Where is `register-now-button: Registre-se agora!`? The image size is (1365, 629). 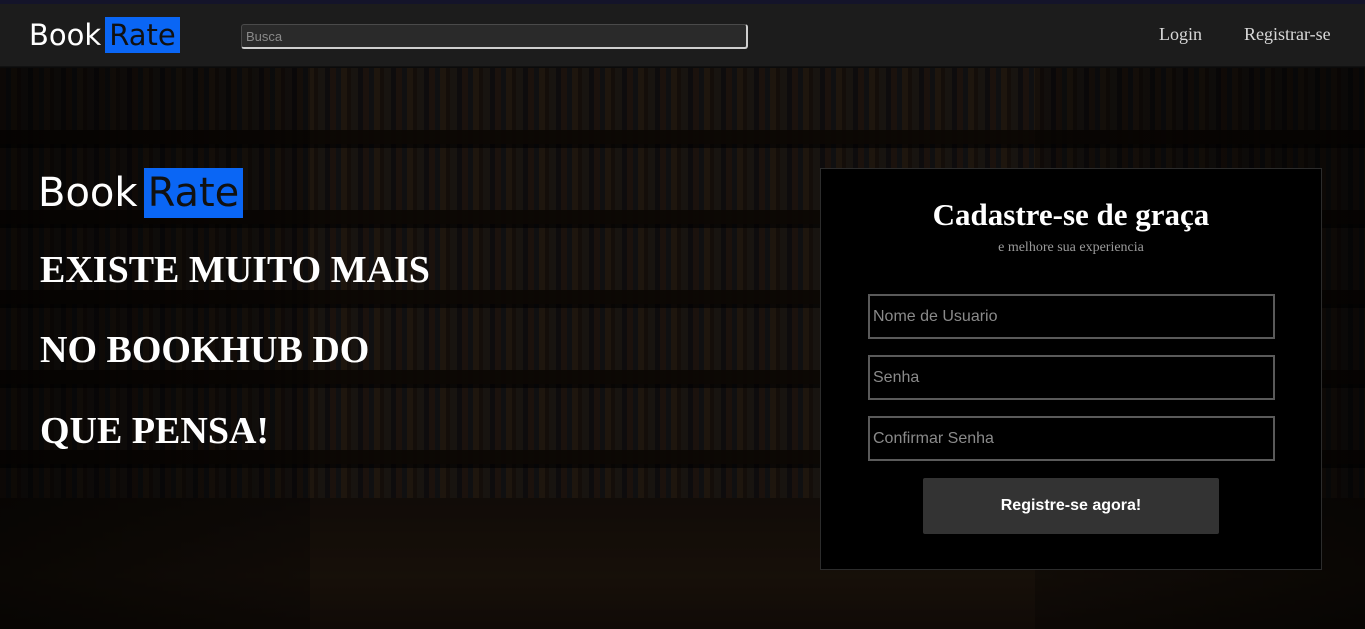 register-now-button: Registre-se agora! is located at coordinates (1071, 506).